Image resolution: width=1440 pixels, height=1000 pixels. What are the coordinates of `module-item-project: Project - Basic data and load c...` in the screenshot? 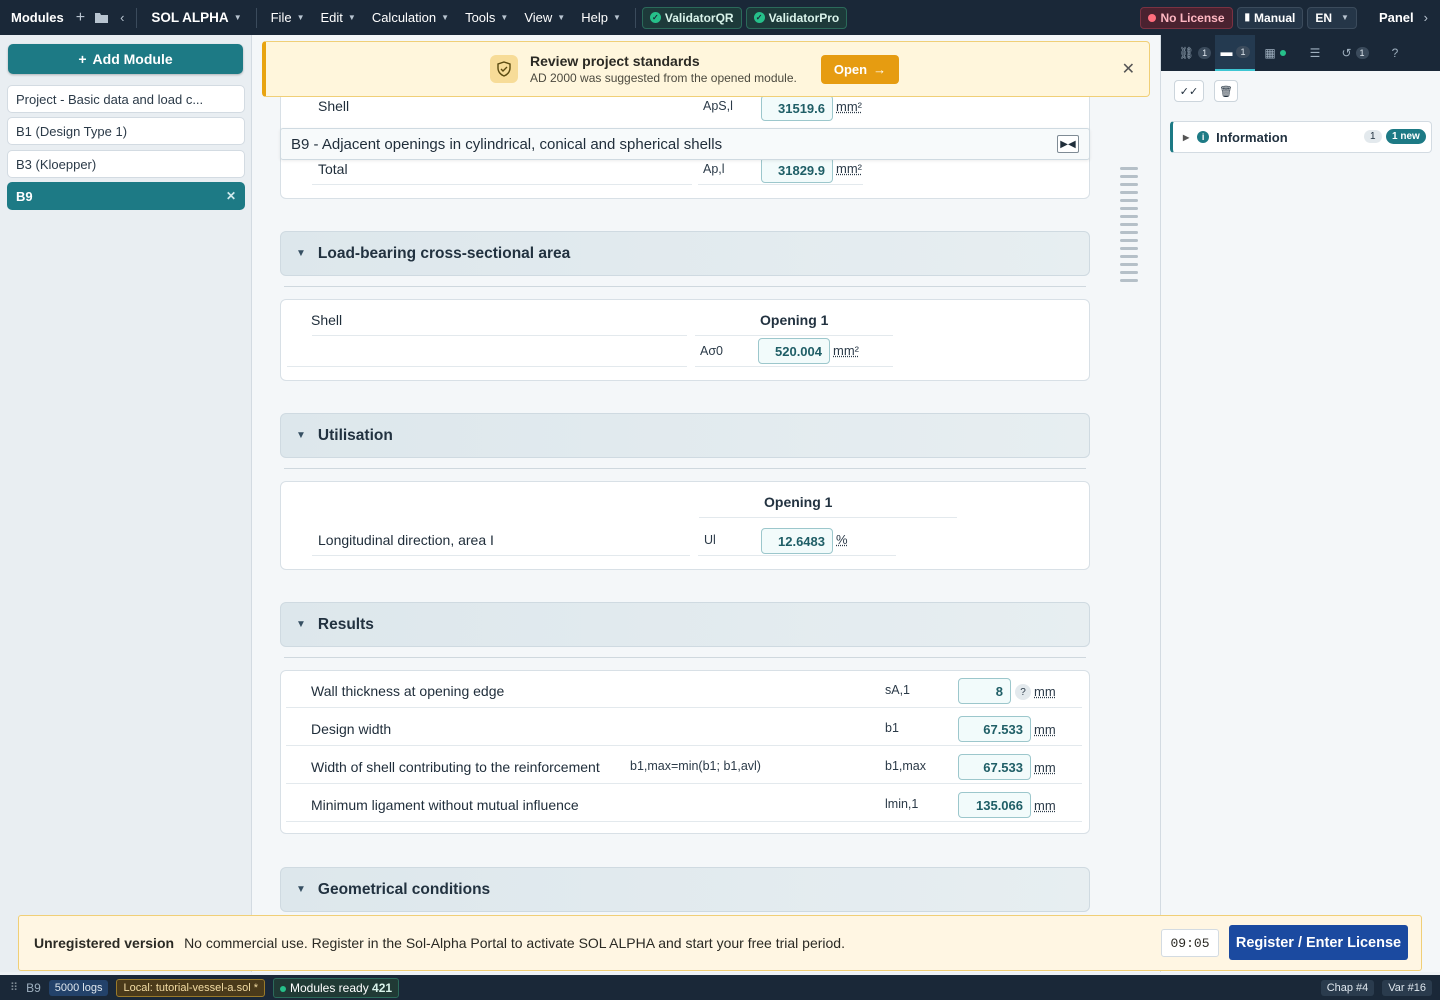 It's located at (126, 99).